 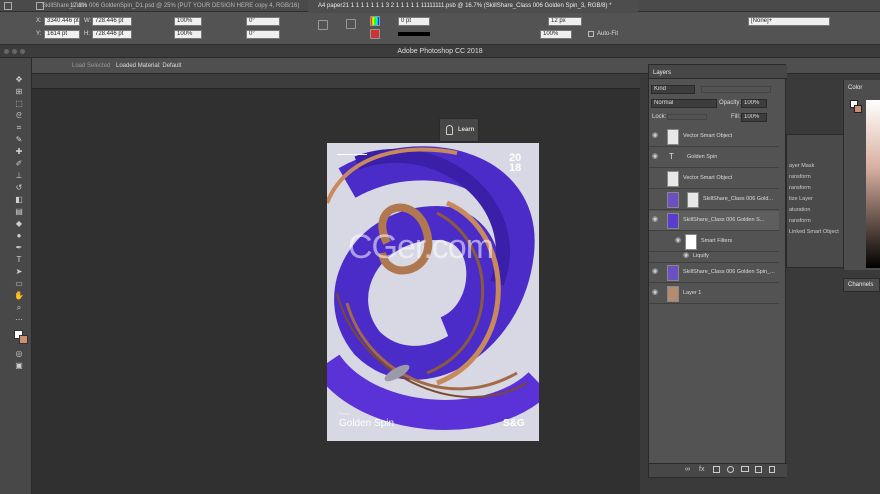 I want to click on background-color-swatch, so click(x=23, y=339).